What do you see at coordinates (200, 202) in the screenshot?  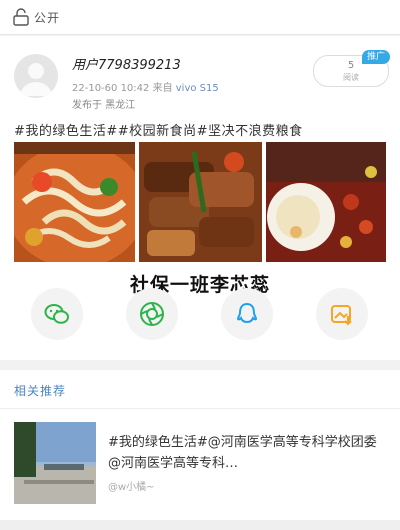 I see `post-photo-ribs` at bounding box center [200, 202].